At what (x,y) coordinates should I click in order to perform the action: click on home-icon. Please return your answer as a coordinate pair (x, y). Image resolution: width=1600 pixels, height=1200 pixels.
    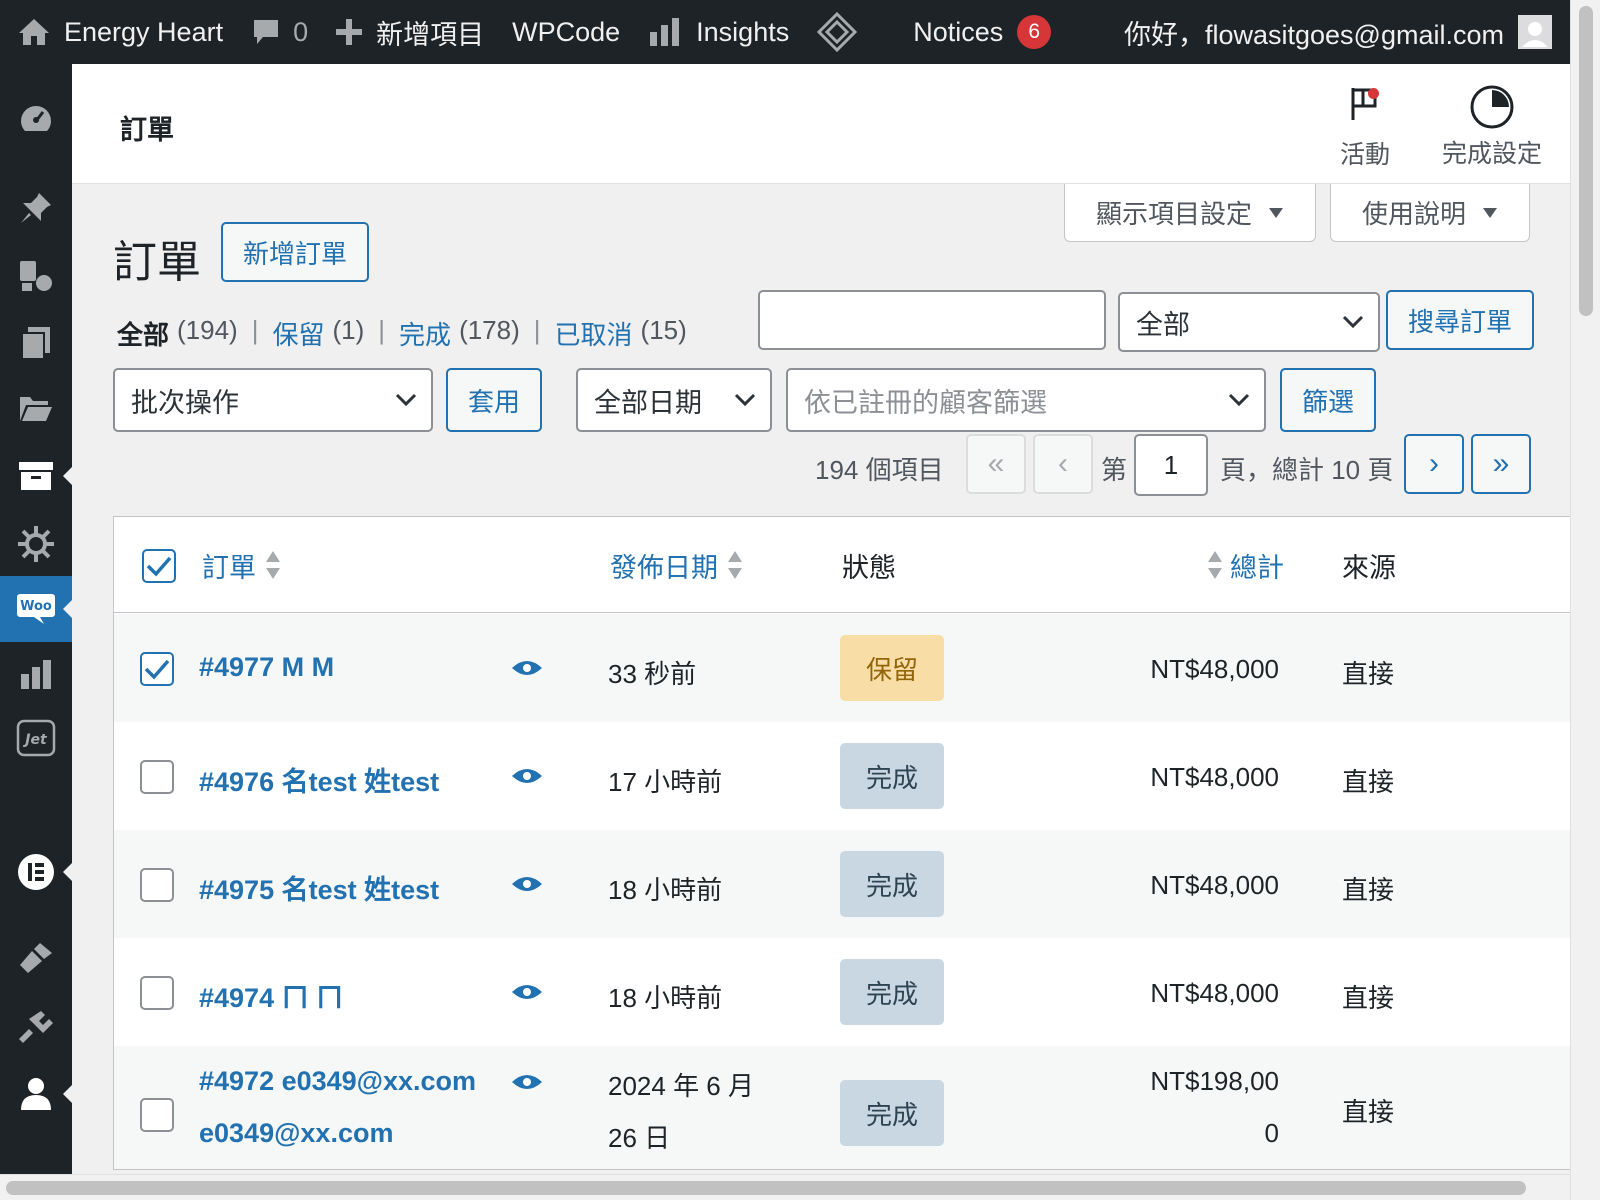
    Looking at the image, I should click on (34, 32).